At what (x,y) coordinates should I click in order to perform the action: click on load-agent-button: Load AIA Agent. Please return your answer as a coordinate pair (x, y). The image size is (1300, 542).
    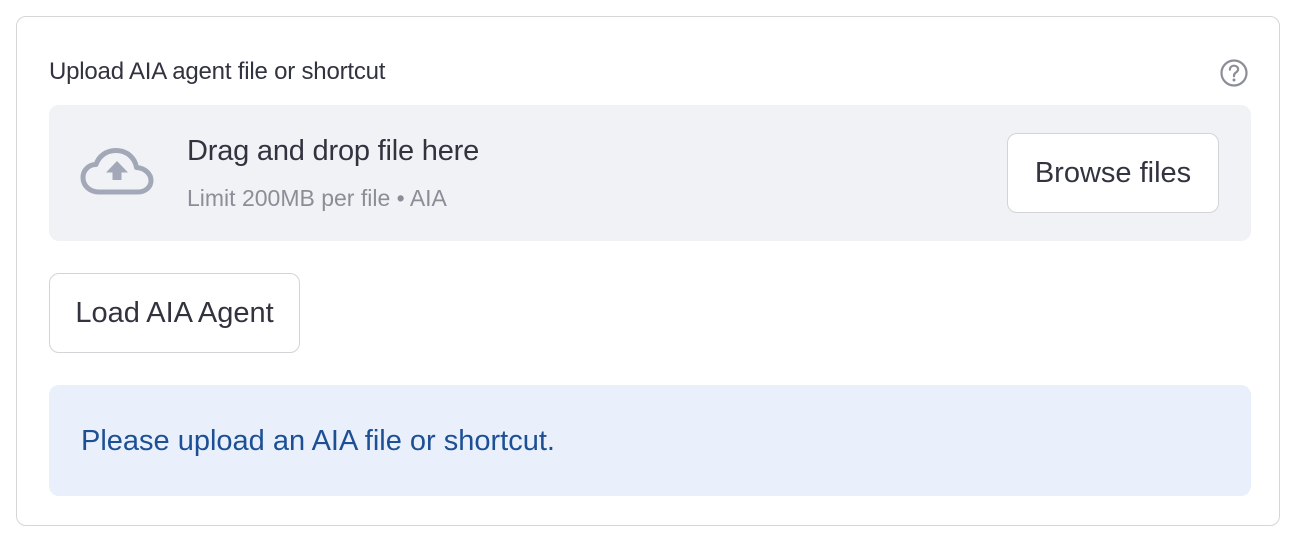
    Looking at the image, I should click on (174, 313).